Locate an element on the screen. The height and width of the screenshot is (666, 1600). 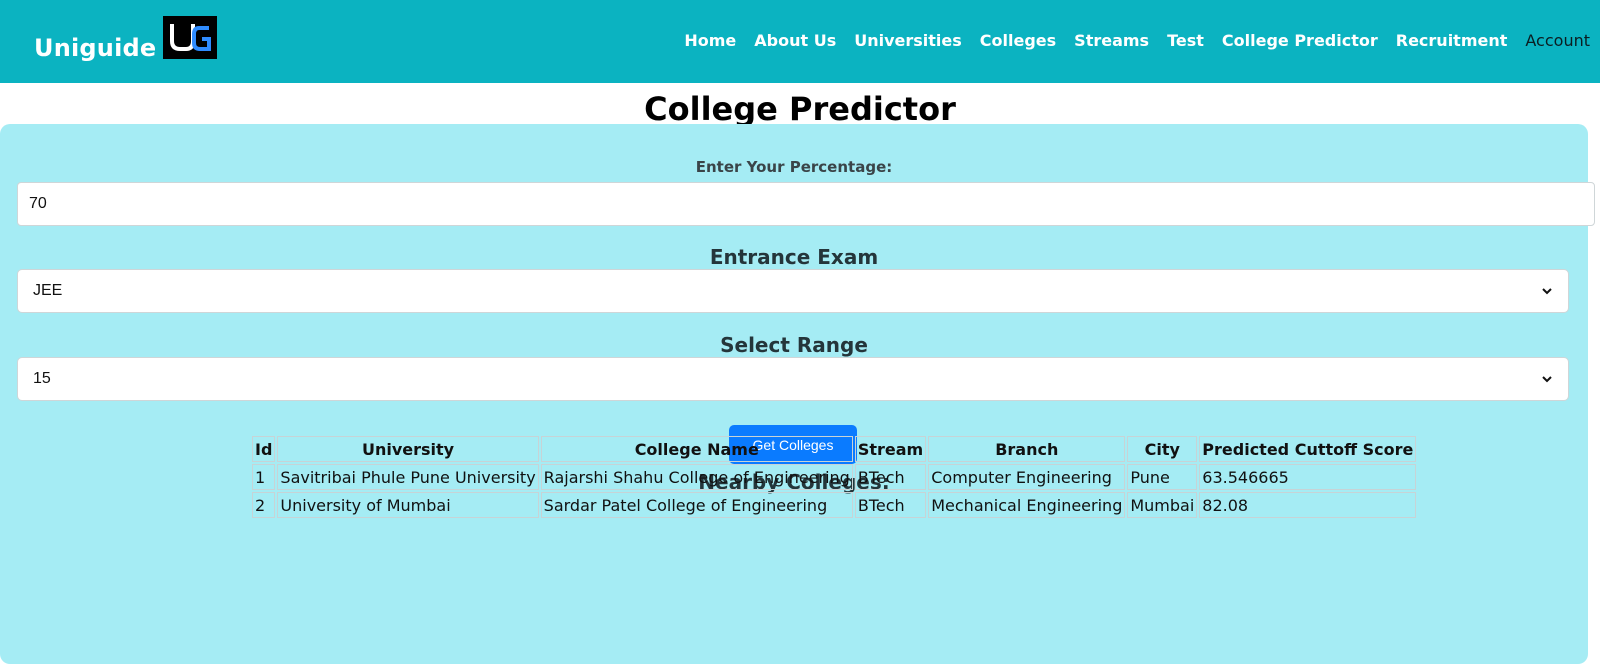
entrance-exam-selected: JEE is located at coordinates (48, 290).